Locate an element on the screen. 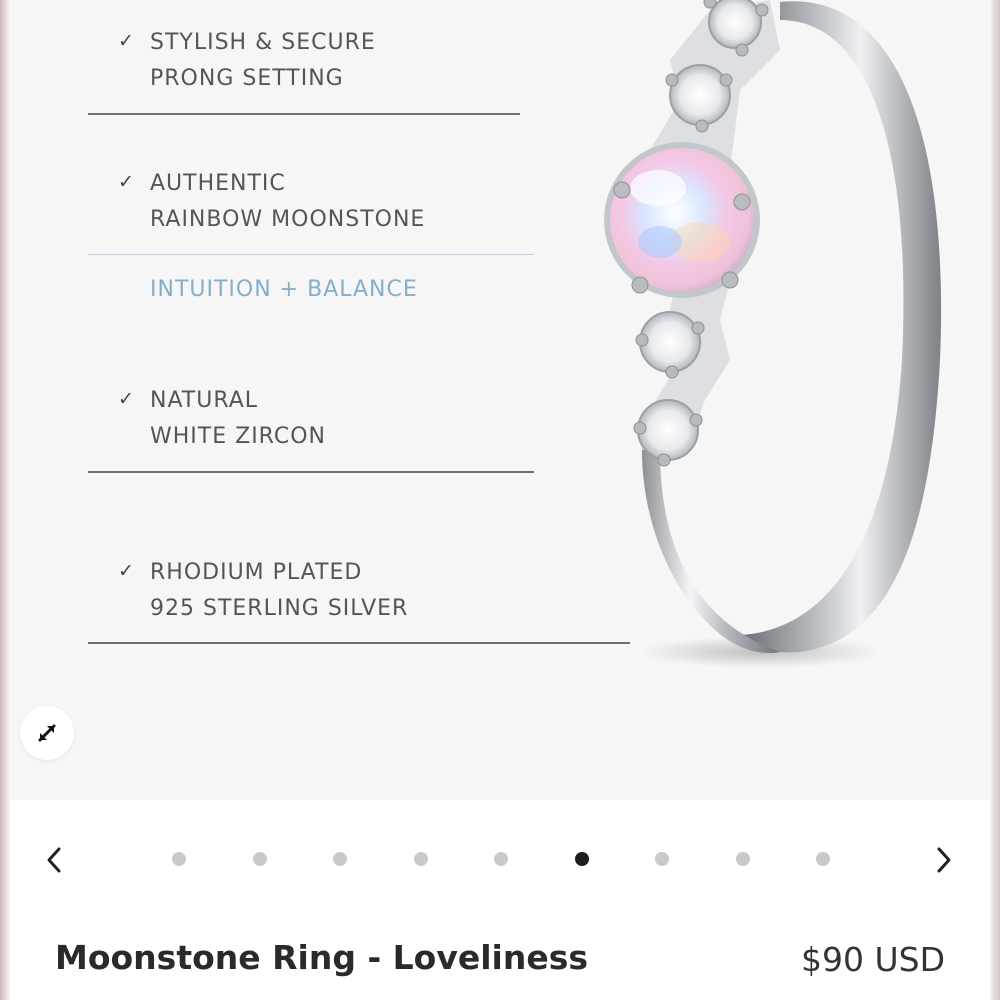 The height and width of the screenshot is (1000, 1000). expand-arrows-icon is located at coordinates (47, 733).